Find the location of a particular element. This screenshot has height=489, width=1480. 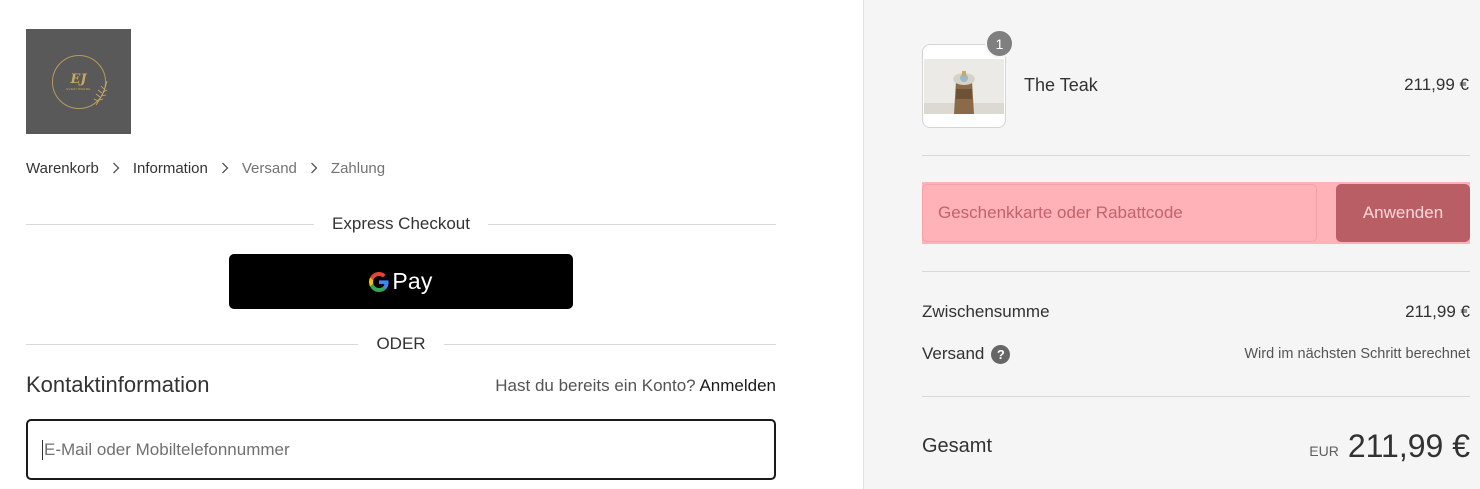

google-g-icon is located at coordinates (379, 281).